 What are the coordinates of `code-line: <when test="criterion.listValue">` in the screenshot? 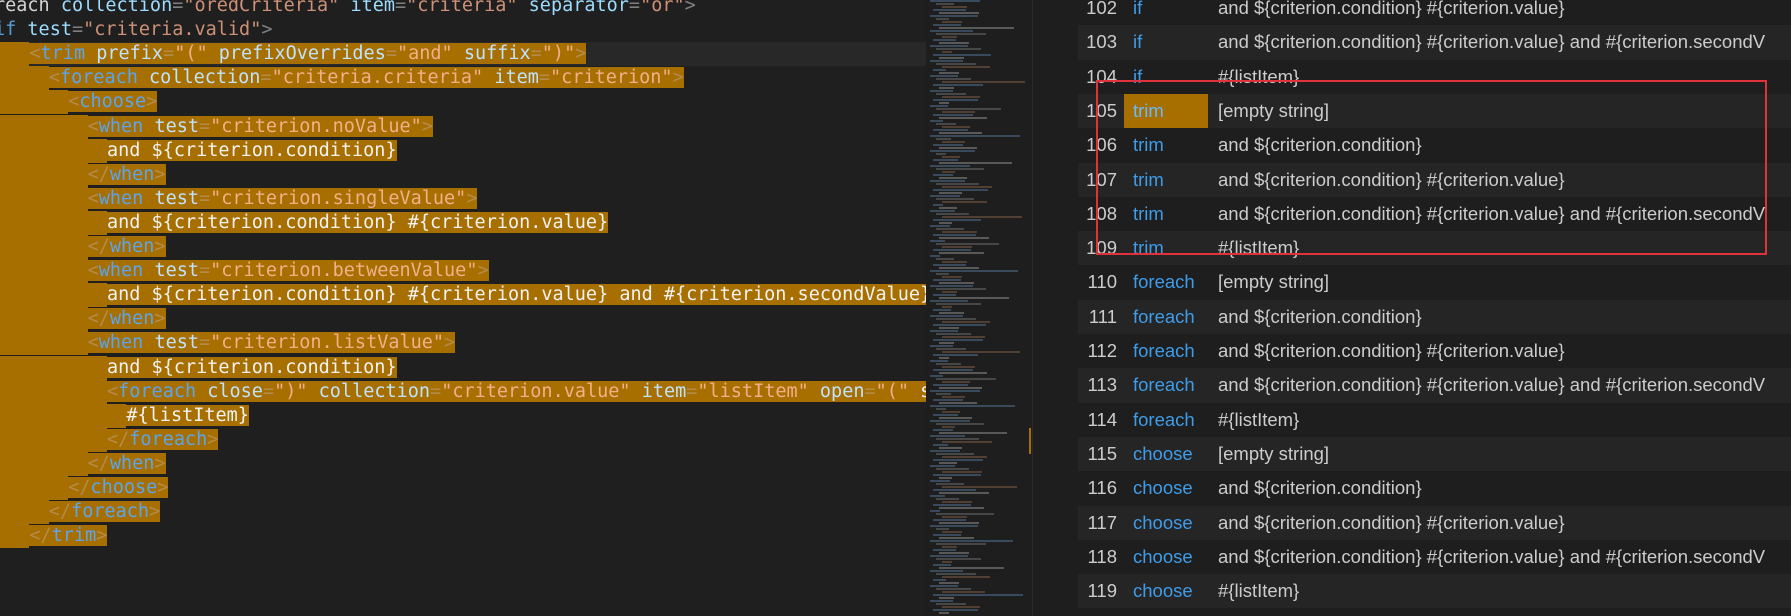 It's located at (228, 343).